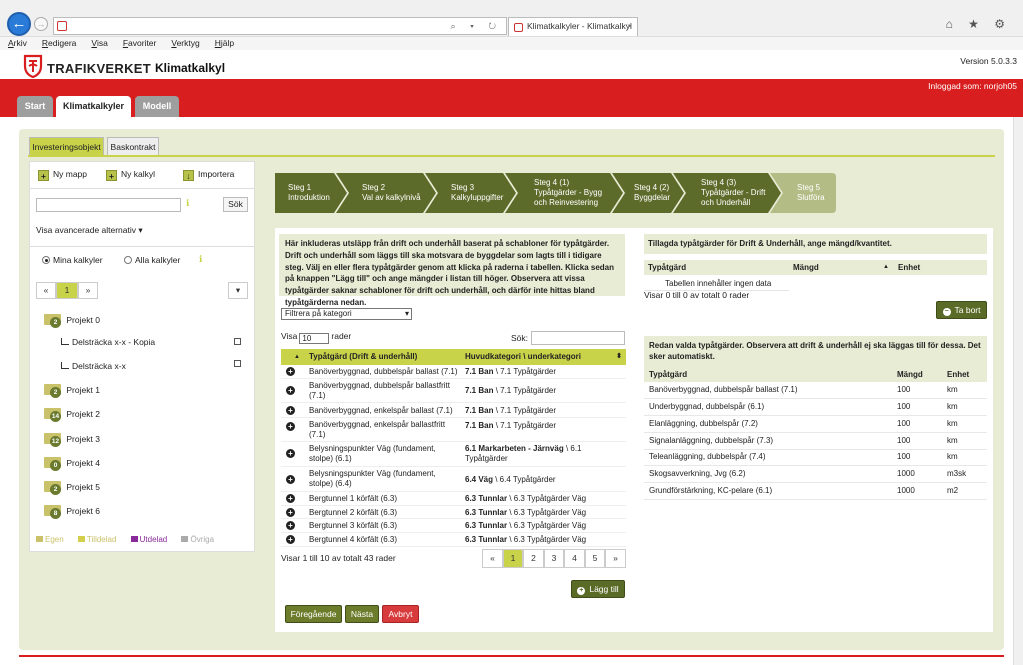 The width and height of the screenshot is (1023, 665). I want to click on tab-title: Klimatkalkyler - Klimatkalkyl, so click(579, 26).